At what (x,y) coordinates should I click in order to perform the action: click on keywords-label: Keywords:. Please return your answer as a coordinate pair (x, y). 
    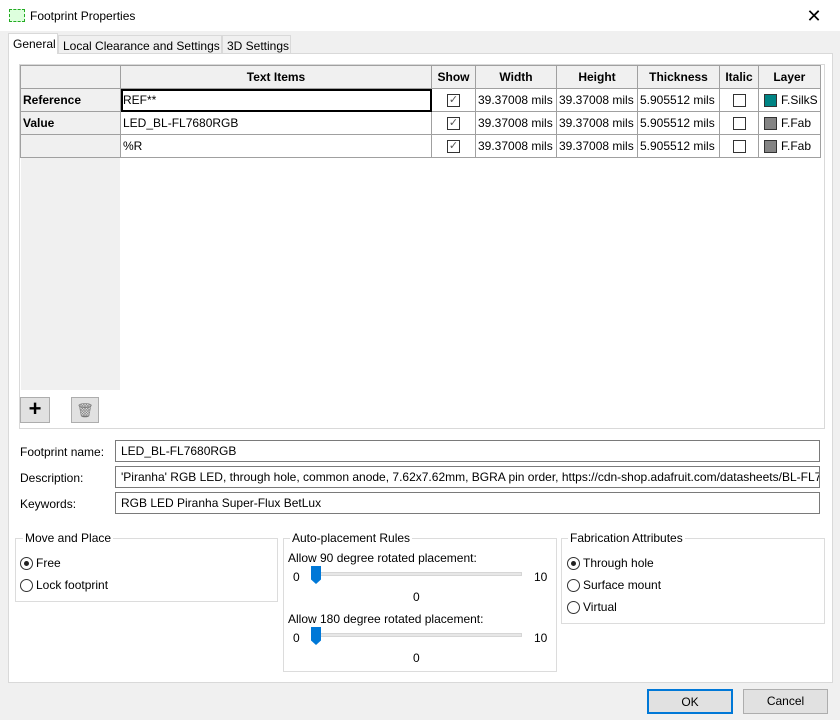
    Looking at the image, I should click on (48, 504).